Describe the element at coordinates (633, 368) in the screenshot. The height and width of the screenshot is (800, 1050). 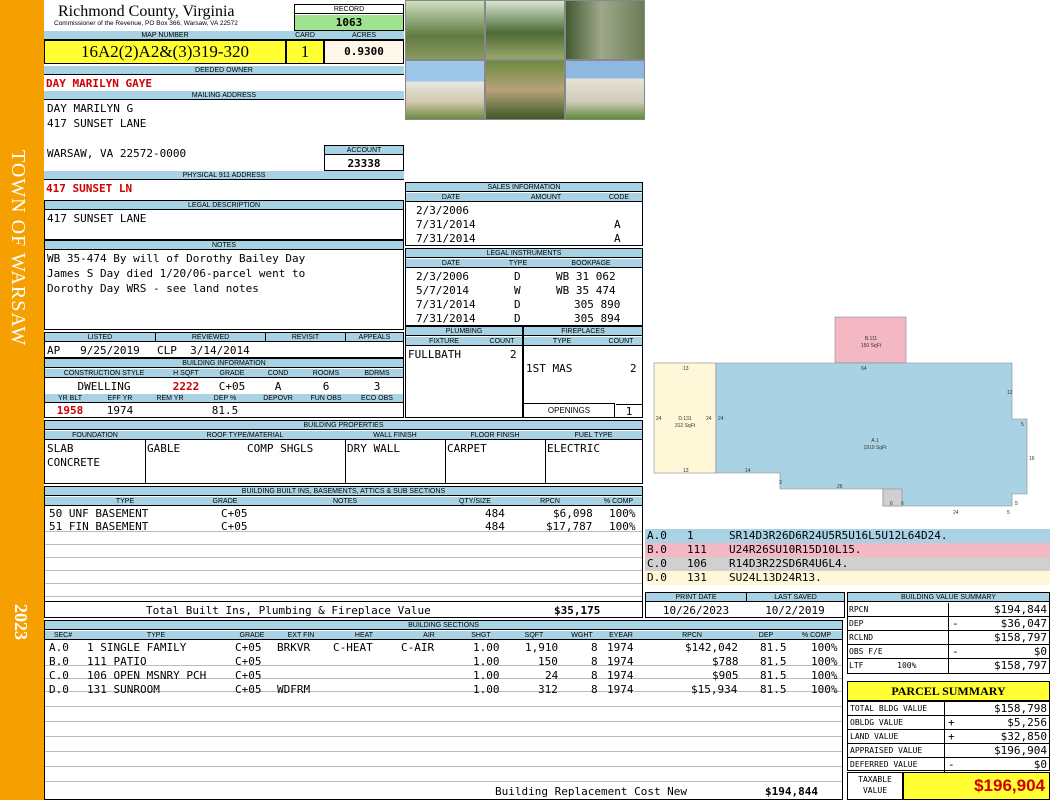
I see `fireplace-count: 2` at that location.